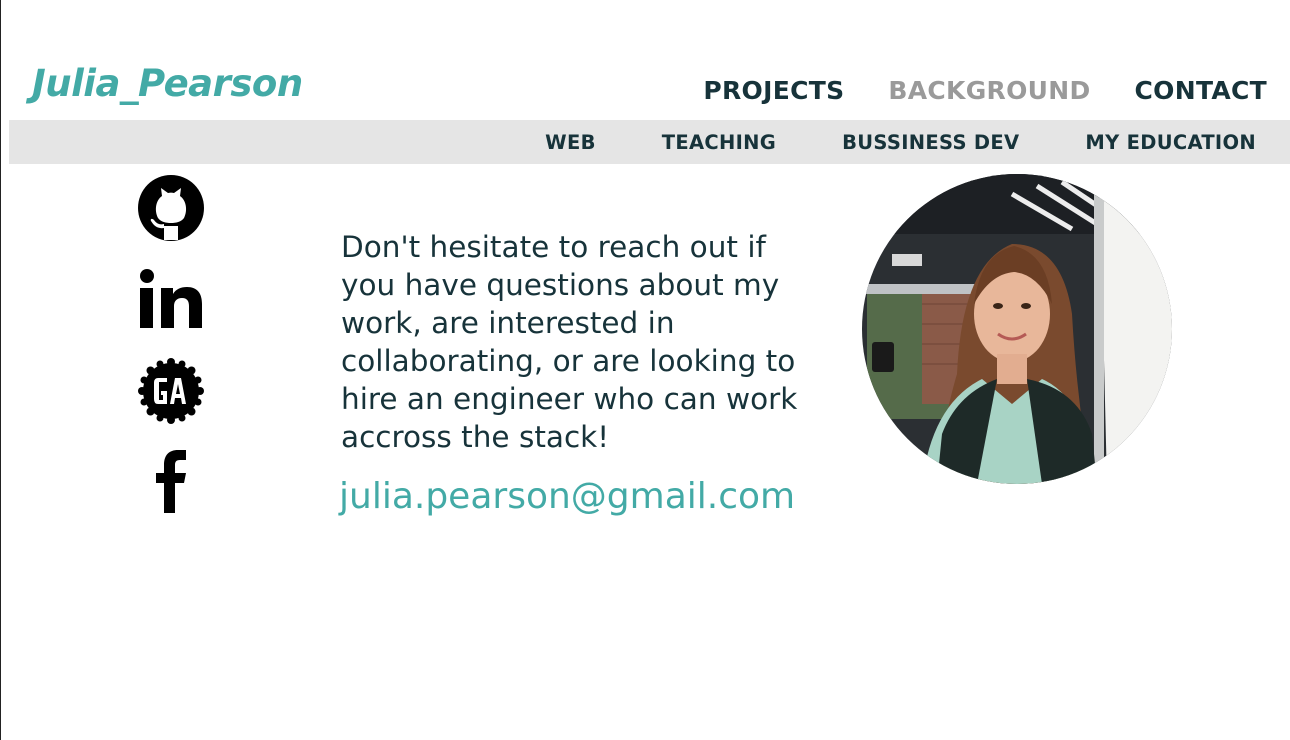 This screenshot has height=740, width=1290. I want to click on subnav-business-dev: BUSSINESS DEV, so click(930, 142).